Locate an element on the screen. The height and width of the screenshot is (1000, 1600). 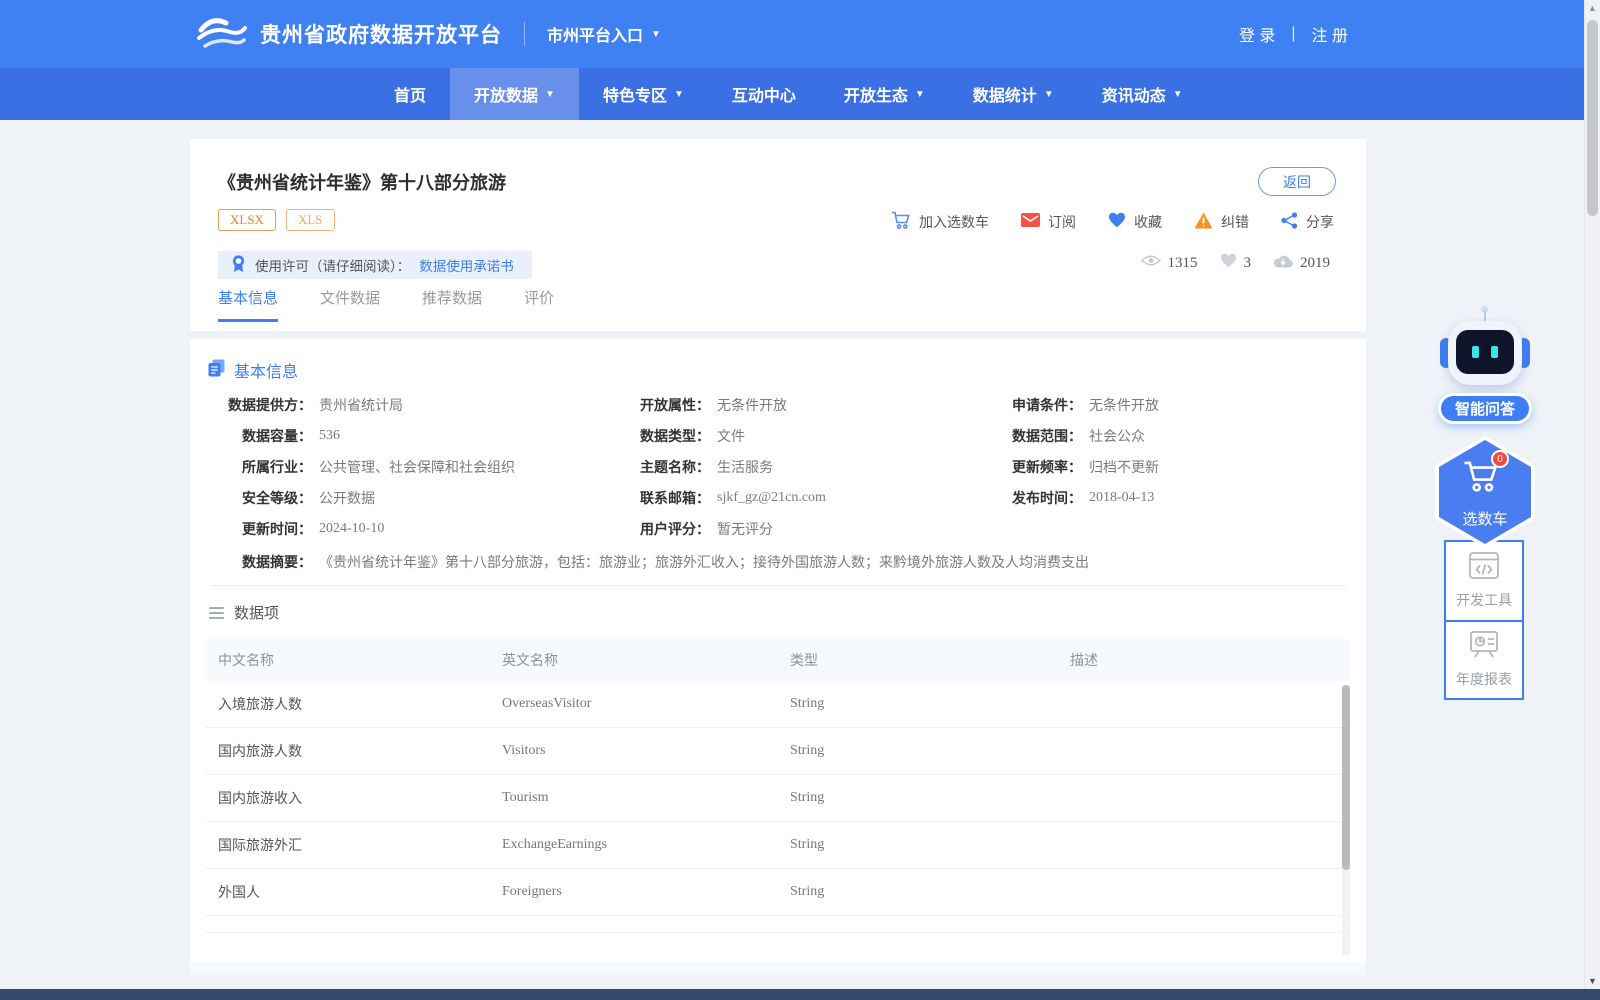
field-provider: 数据提供方： 贵州省统计局 is located at coordinates (315, 405).